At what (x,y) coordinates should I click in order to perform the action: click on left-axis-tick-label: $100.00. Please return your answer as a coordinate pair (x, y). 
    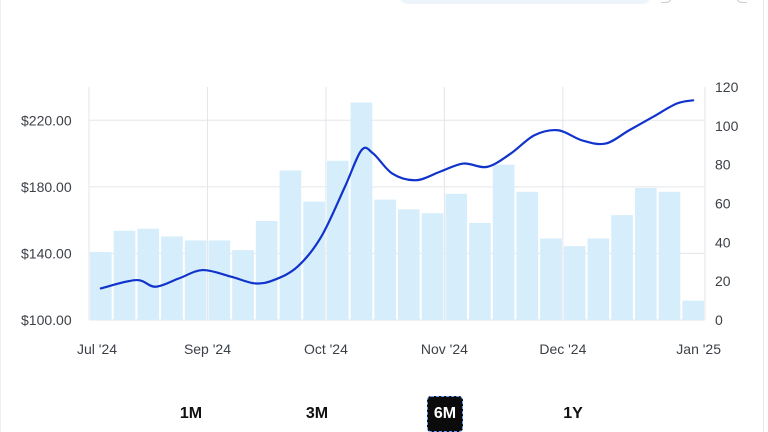
    Looking at the image, I should click on (46, 320).